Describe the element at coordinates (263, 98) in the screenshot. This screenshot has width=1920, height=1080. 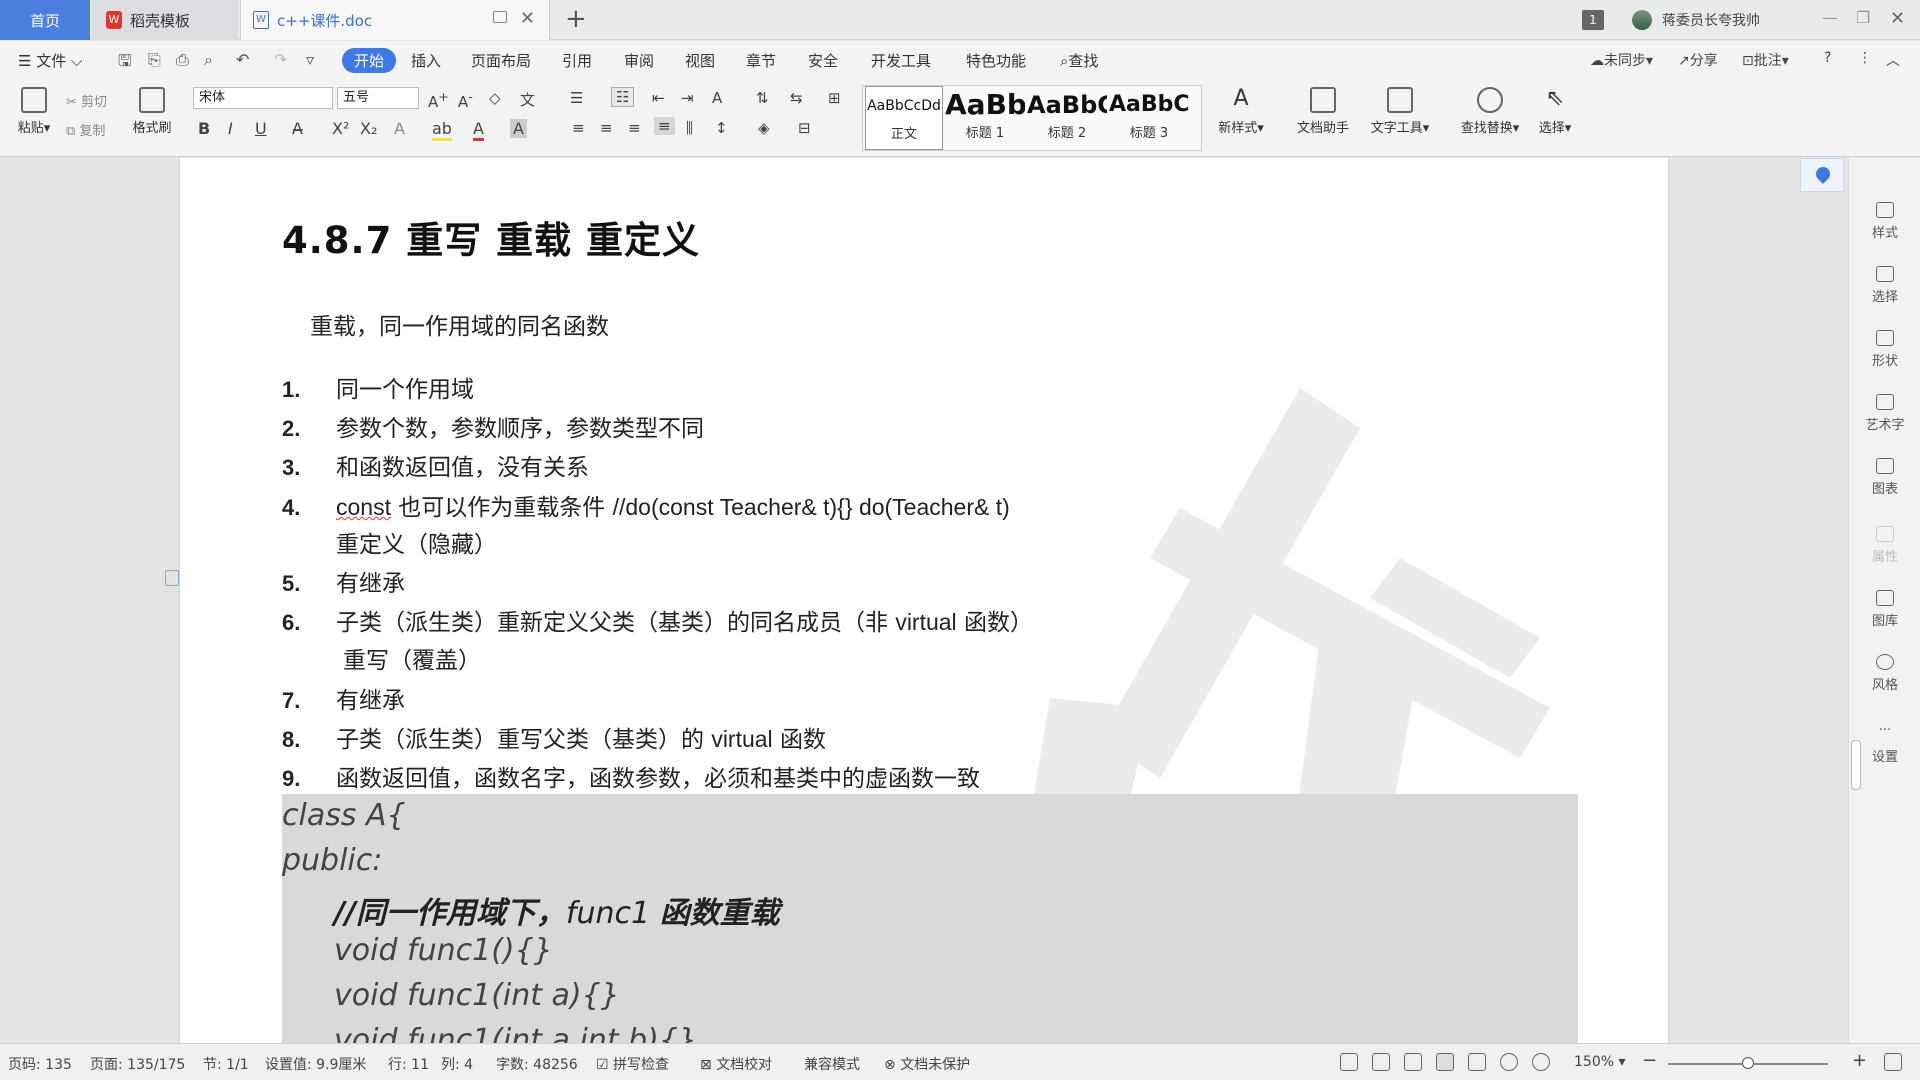
I see `font-name-select: 宋体` at that location.